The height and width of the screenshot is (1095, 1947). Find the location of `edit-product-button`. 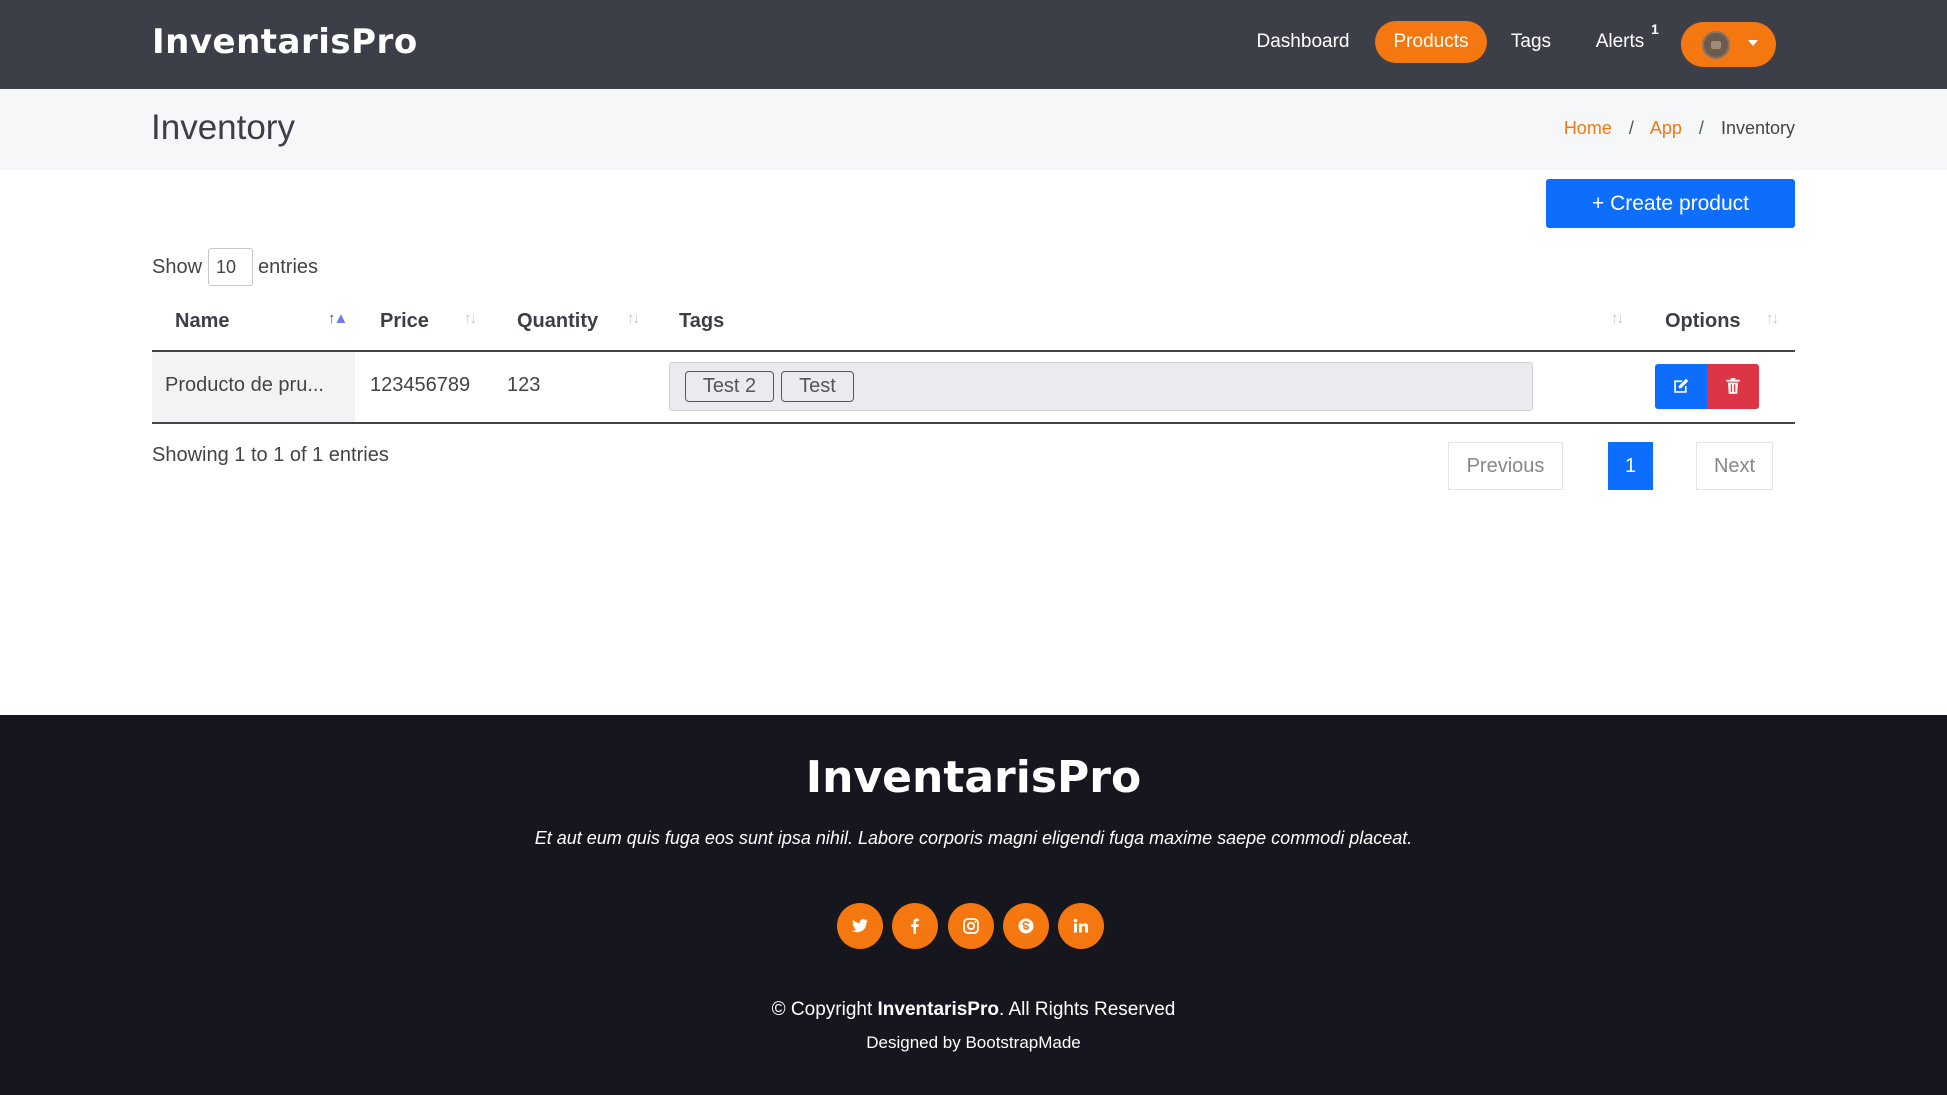

edit-product-button is located at coordinates (1681, 386).